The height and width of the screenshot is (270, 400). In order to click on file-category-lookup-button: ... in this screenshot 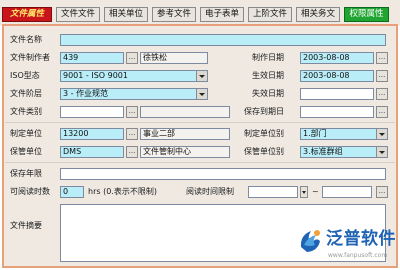, I will do `click(132, 112)`.